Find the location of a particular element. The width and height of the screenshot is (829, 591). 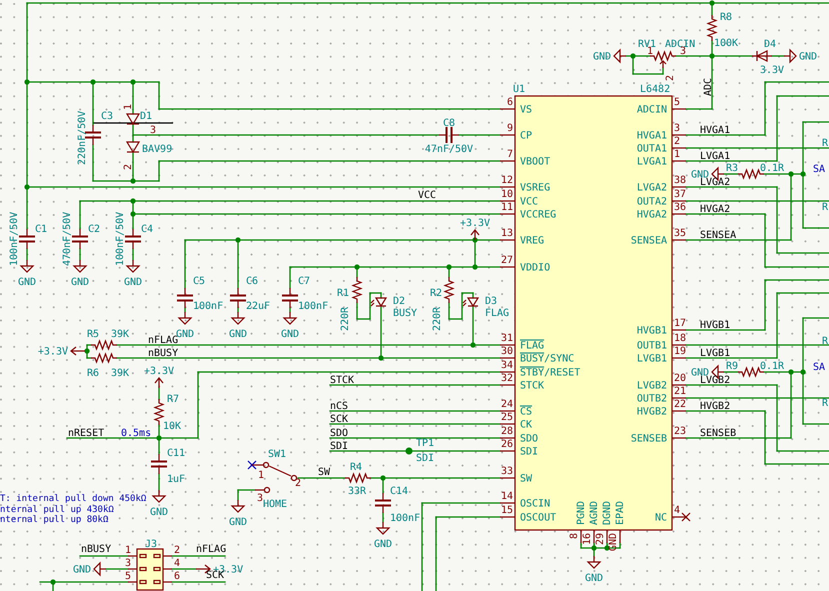

reference-label: C14 is located at coordinates (399, 491).